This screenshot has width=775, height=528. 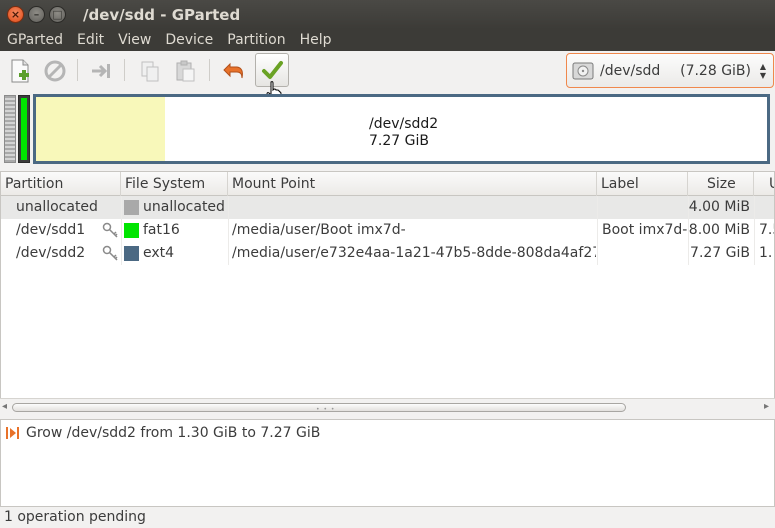 I want to click on close-icon: ×, so click(x=15, y=14).